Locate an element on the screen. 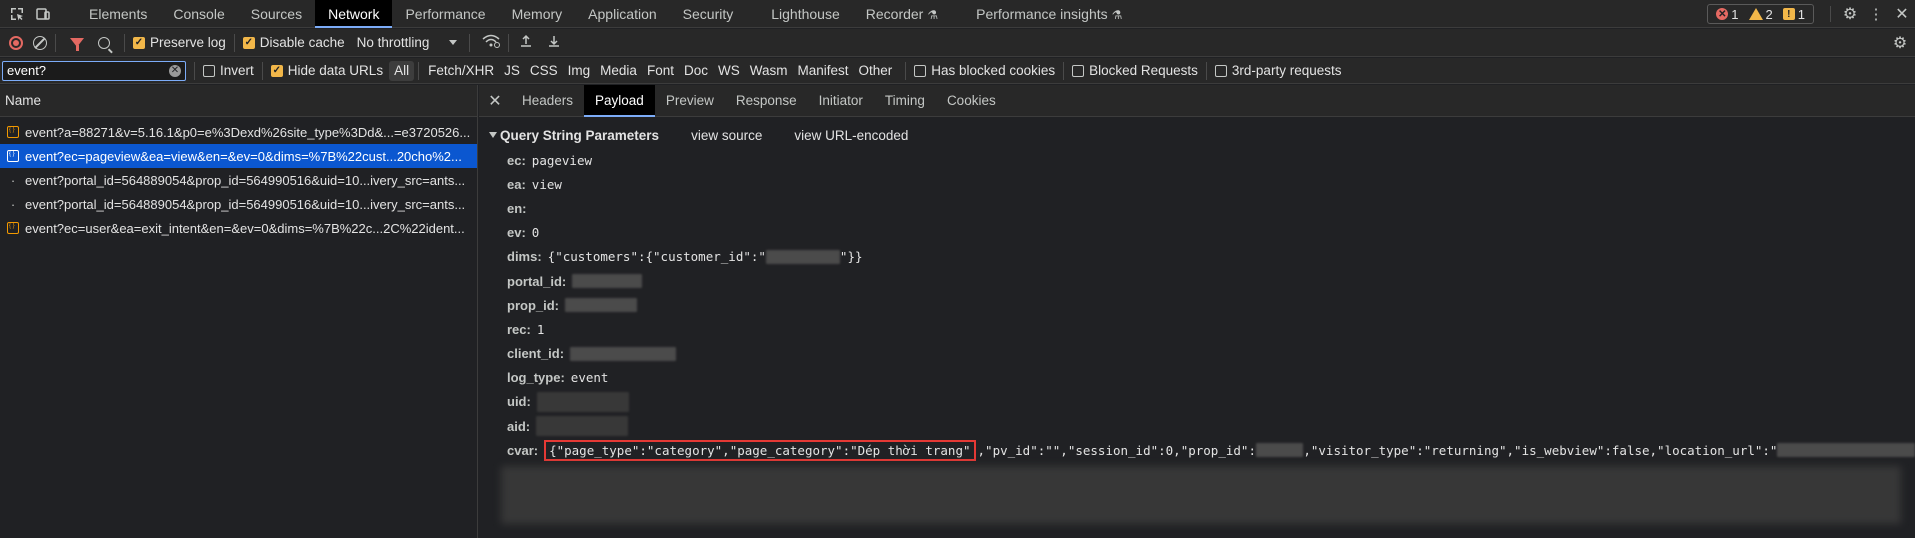 Image resolution: width=1915 pixels, height=538 pixels. tab-label: Lighthouse is located at coordinates (805, 13).